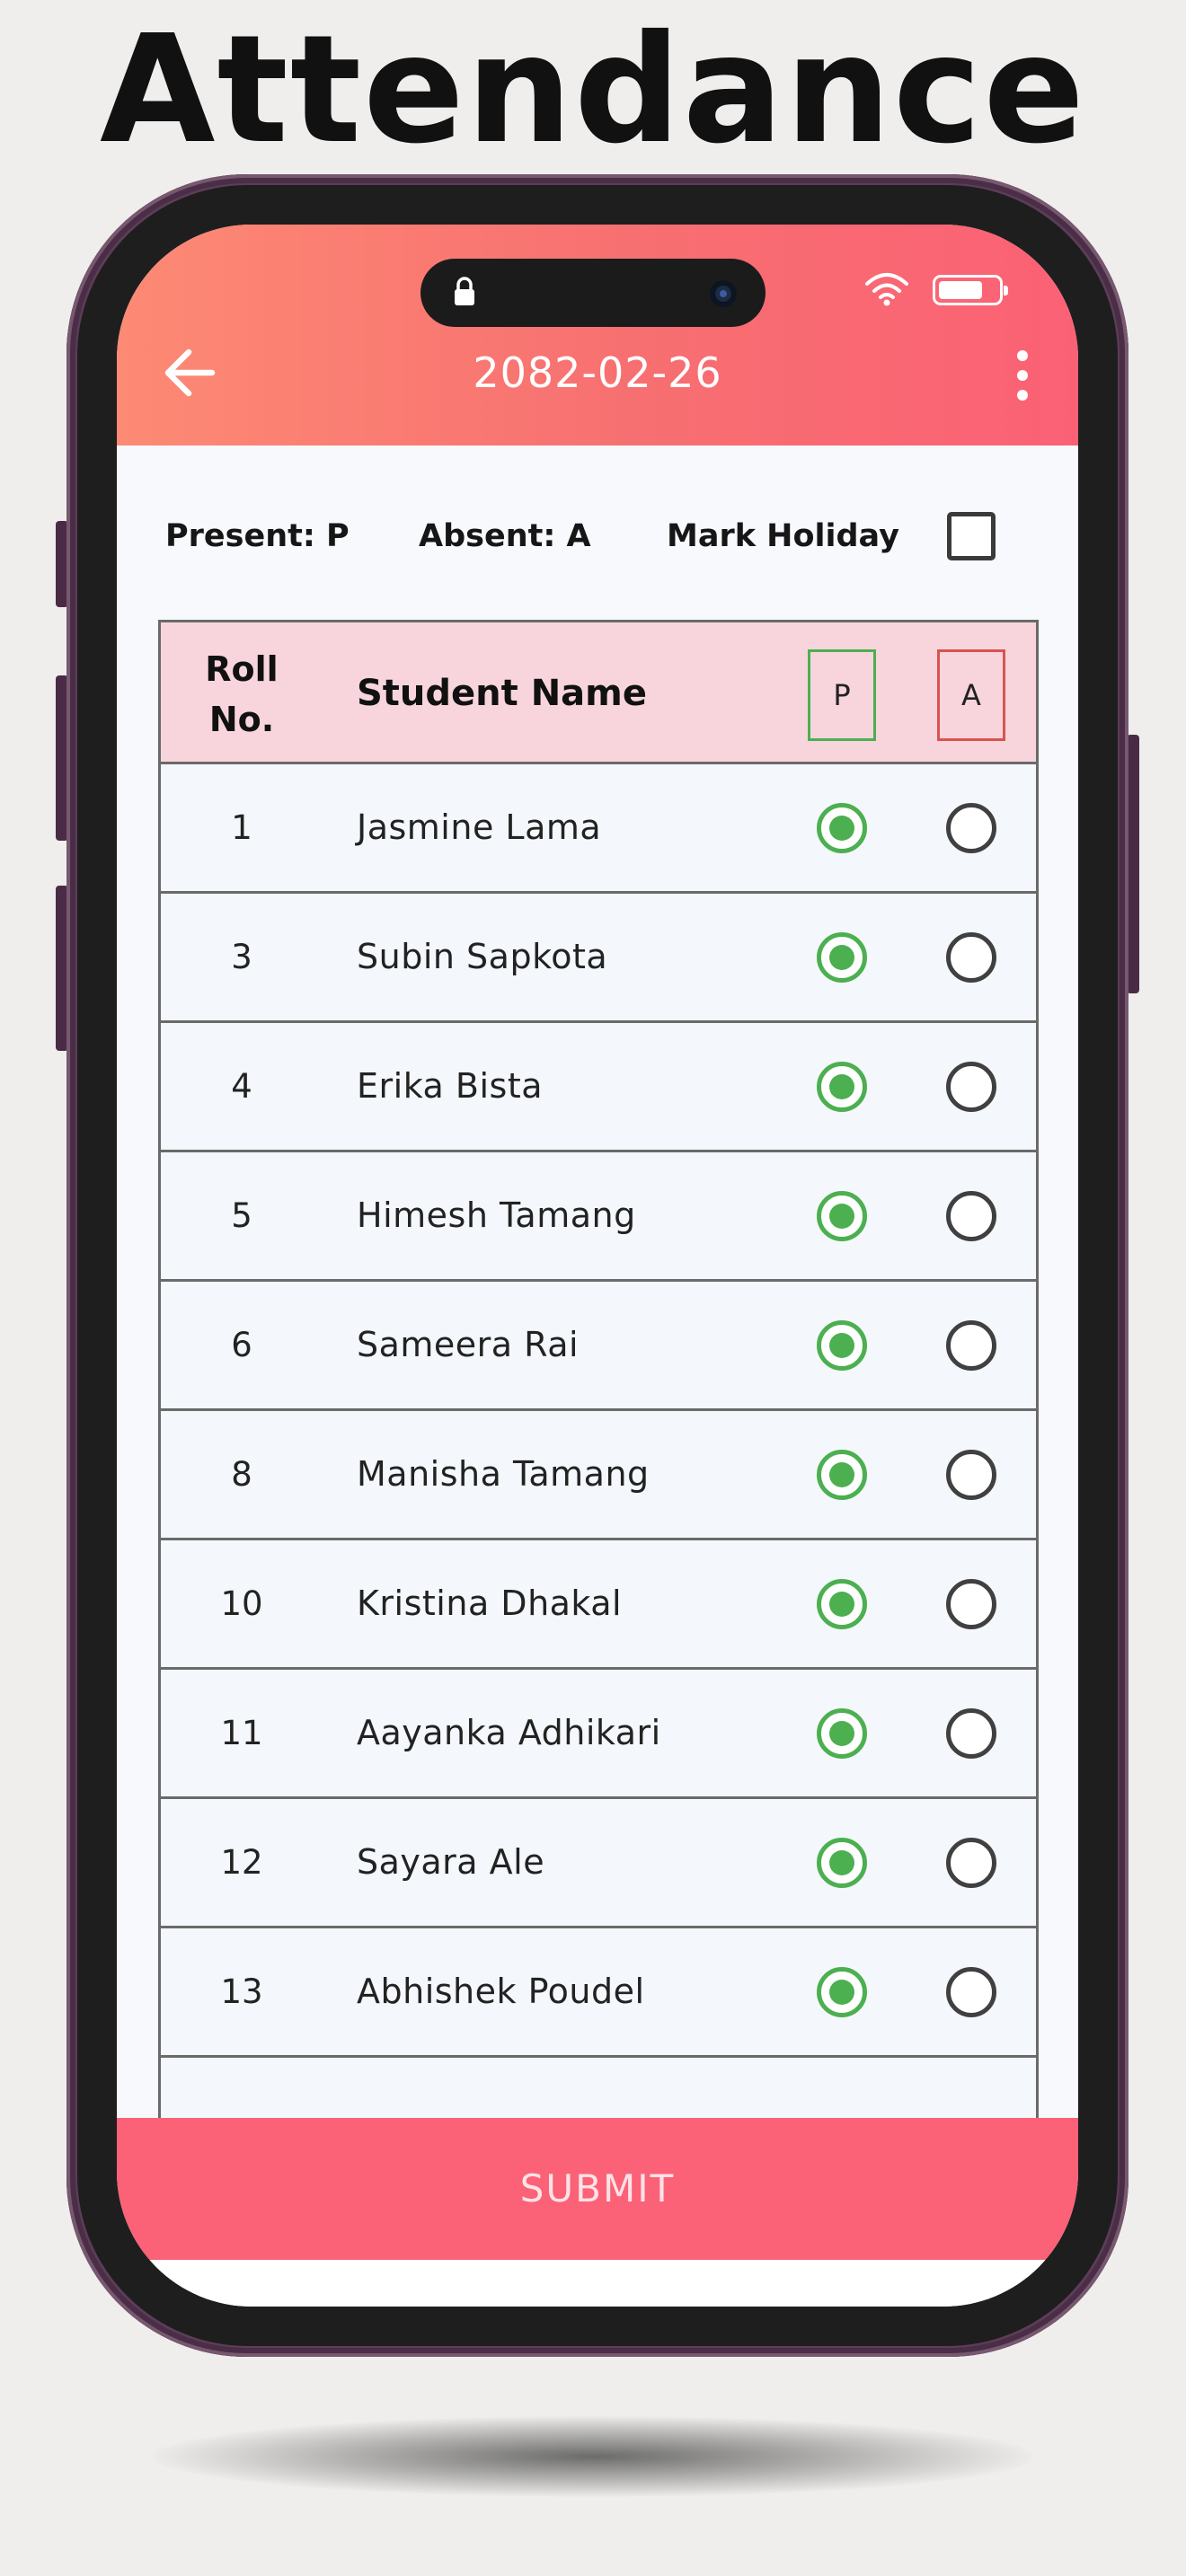 Image resolution: width=1186 pixels, height=2576 pixels. What do you see at coordinates (598, 1346) in the screenshot?
I see `table-row: 6 Sameera Rai` at bounding box center [598, 1346].